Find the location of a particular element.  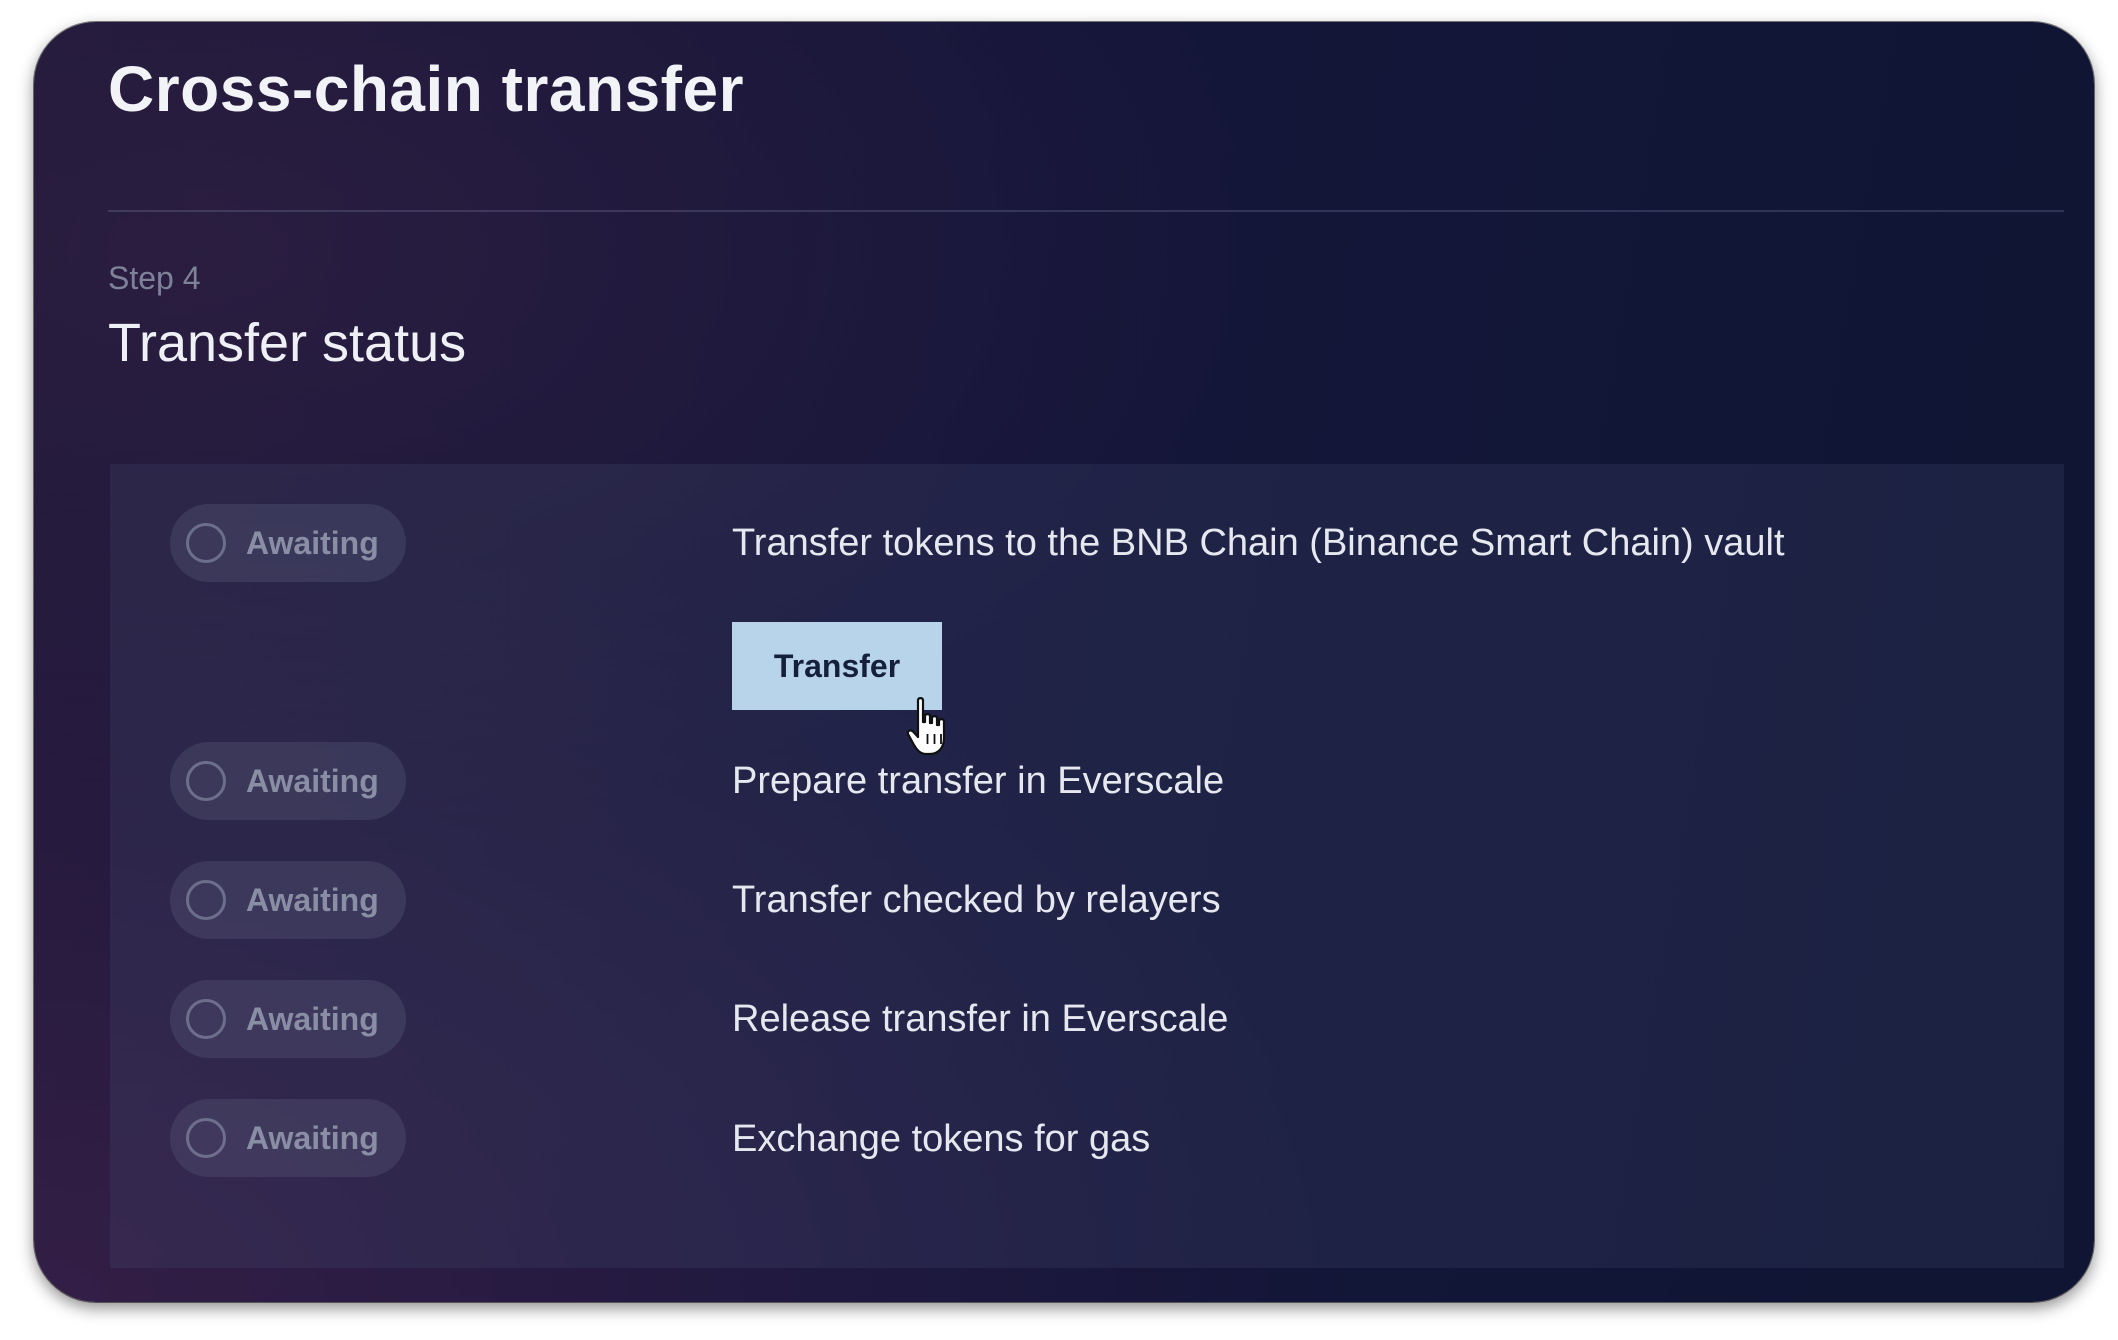

transfer-button: Transfer is located at coordinates (837, 666).